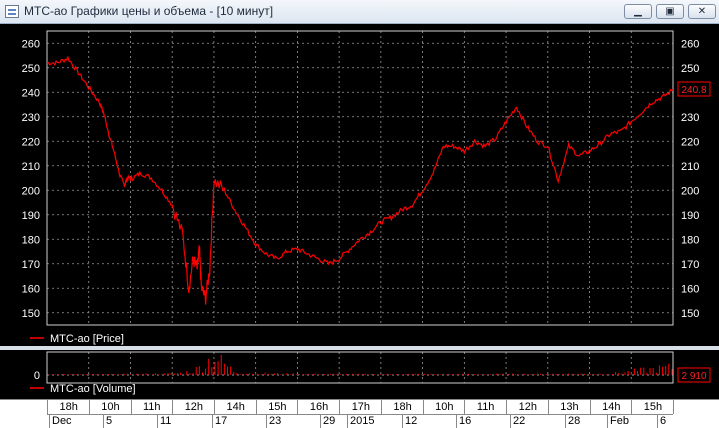 Image resolution: width=719 pixels, height=428 pixels. I want to click on price-last-value-badge: 240.8, so click(694, 89).